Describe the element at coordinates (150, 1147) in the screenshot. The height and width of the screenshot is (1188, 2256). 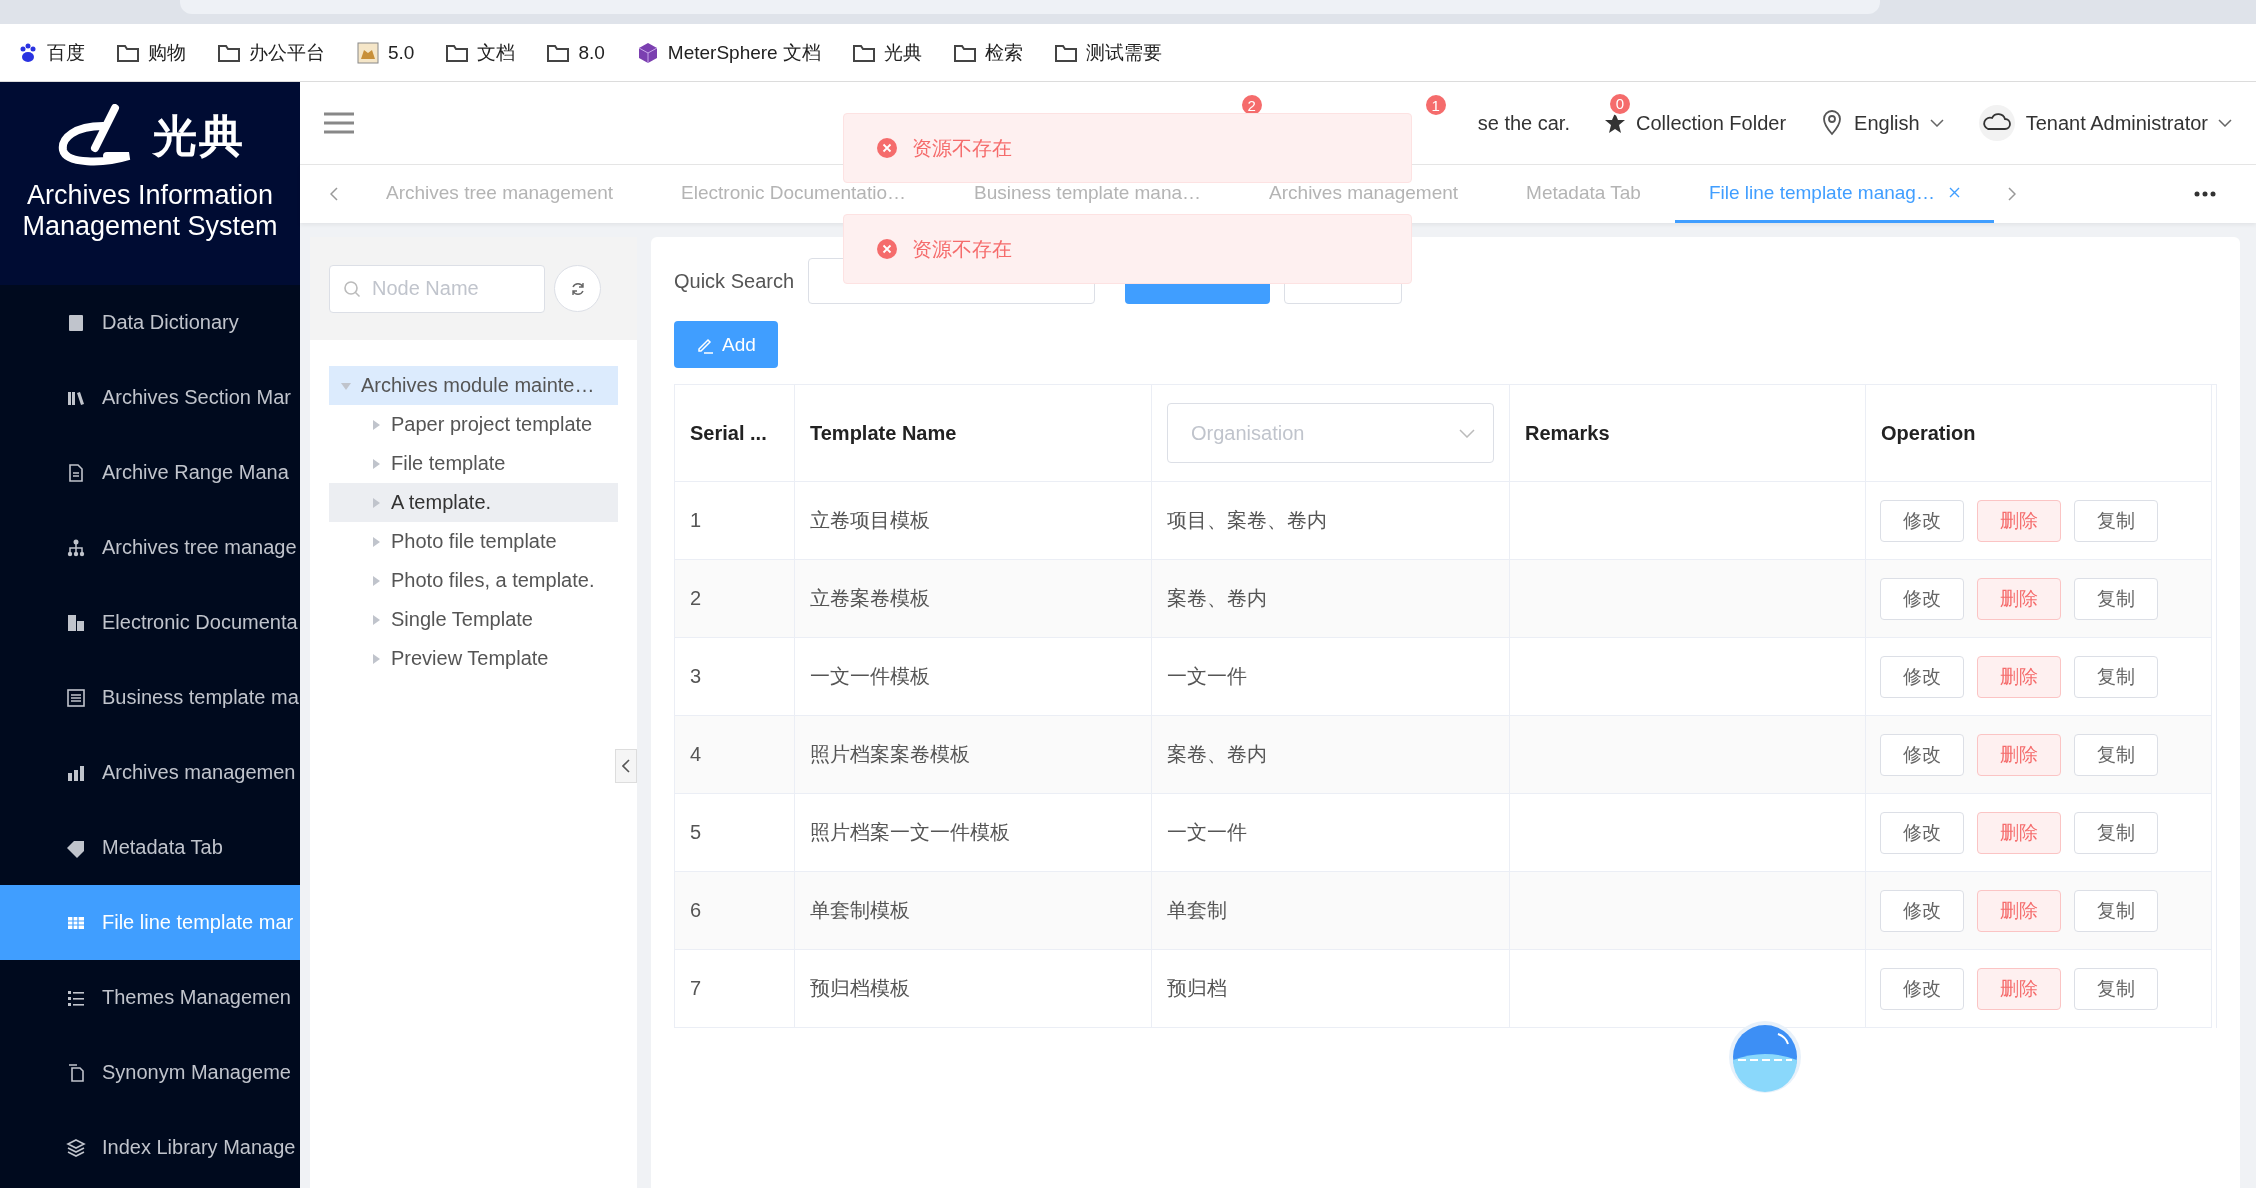
I see `sidebar-item: Index Library Manage` at that location.